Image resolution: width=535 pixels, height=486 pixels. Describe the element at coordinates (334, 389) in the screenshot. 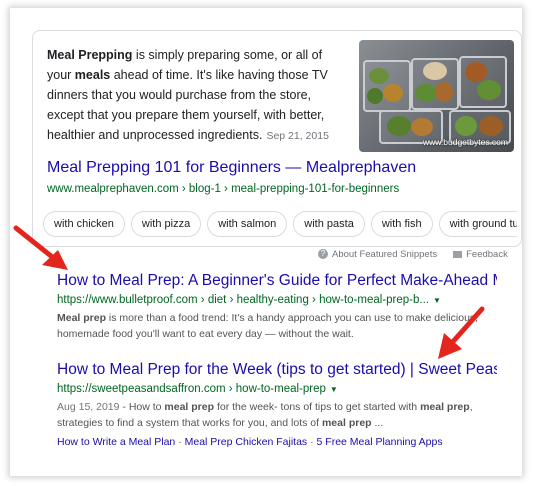

I see `caret-down-icon: ▼` at that location.